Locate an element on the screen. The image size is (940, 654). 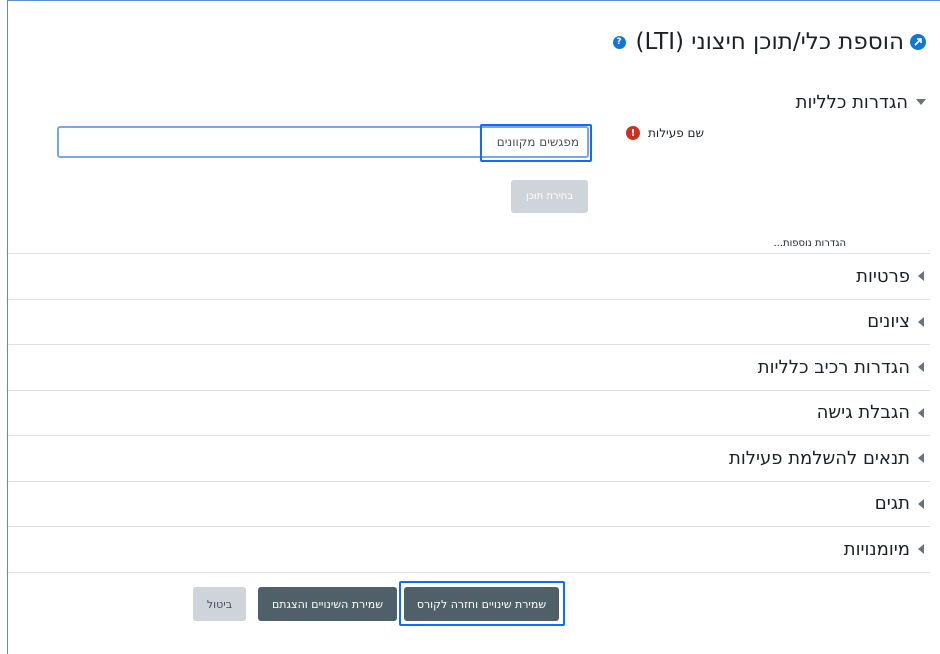
save-and-display-button: שמירת השינויים והצגתם is located at coordinates (327, 604).